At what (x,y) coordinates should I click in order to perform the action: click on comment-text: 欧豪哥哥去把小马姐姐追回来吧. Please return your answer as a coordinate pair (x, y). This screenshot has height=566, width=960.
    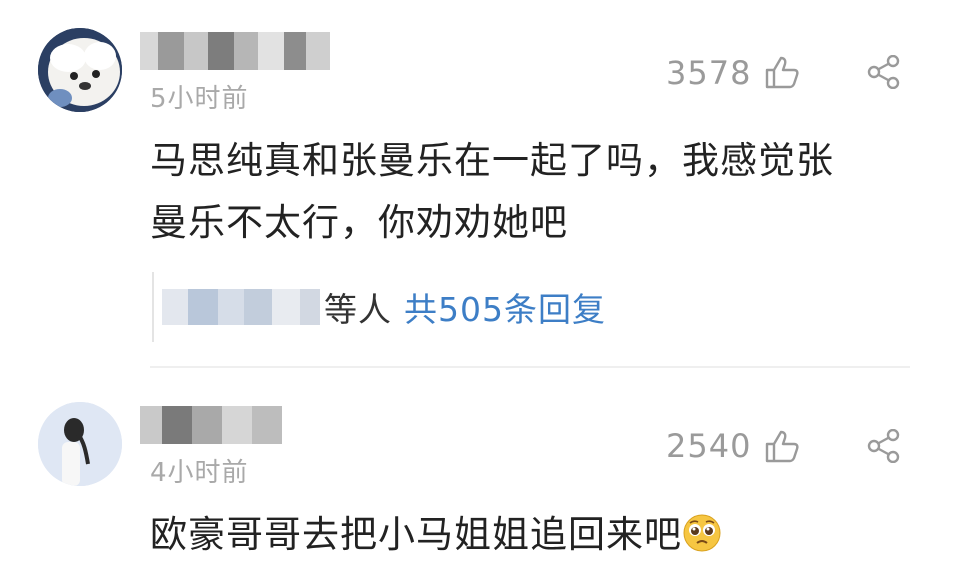
    Looking at the image, I should click on (540, 535).